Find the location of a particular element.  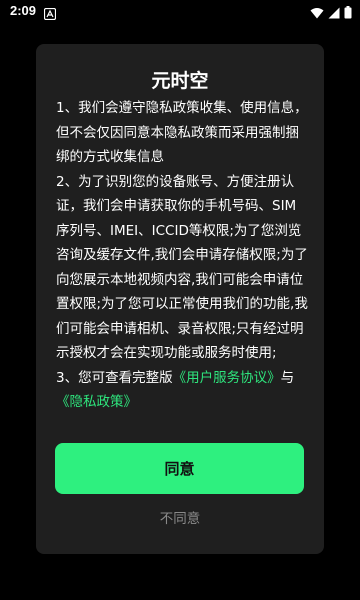

connector-text: 与 is located at coordinates (287, 377).